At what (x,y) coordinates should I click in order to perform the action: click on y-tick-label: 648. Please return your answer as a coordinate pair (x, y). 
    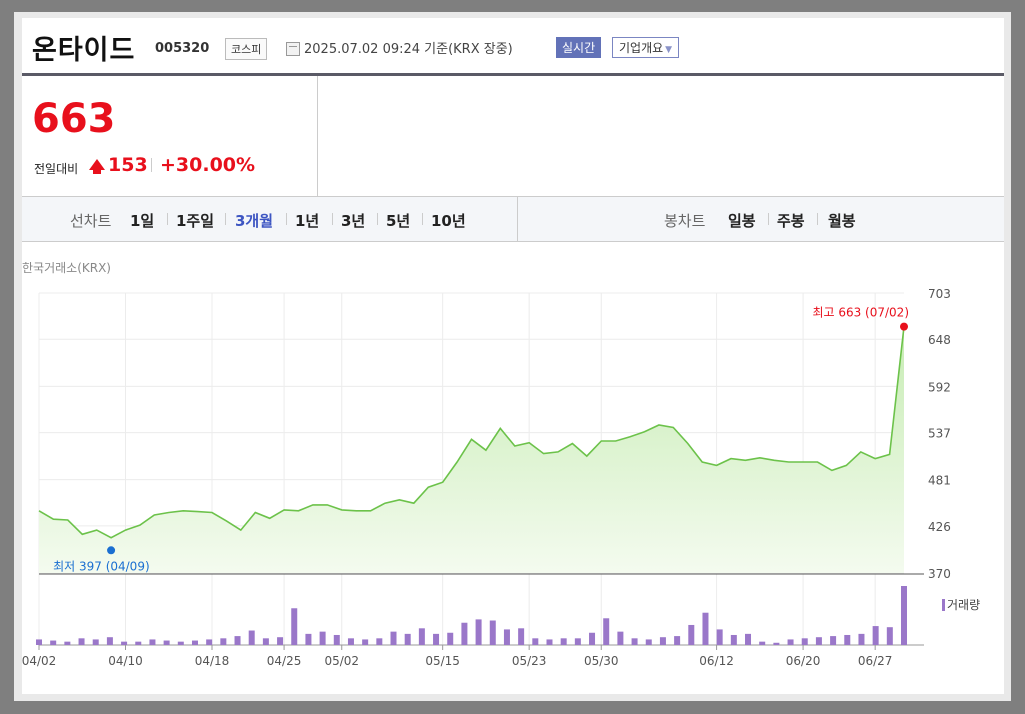
    Looking at the image, I should click on (939, 340).